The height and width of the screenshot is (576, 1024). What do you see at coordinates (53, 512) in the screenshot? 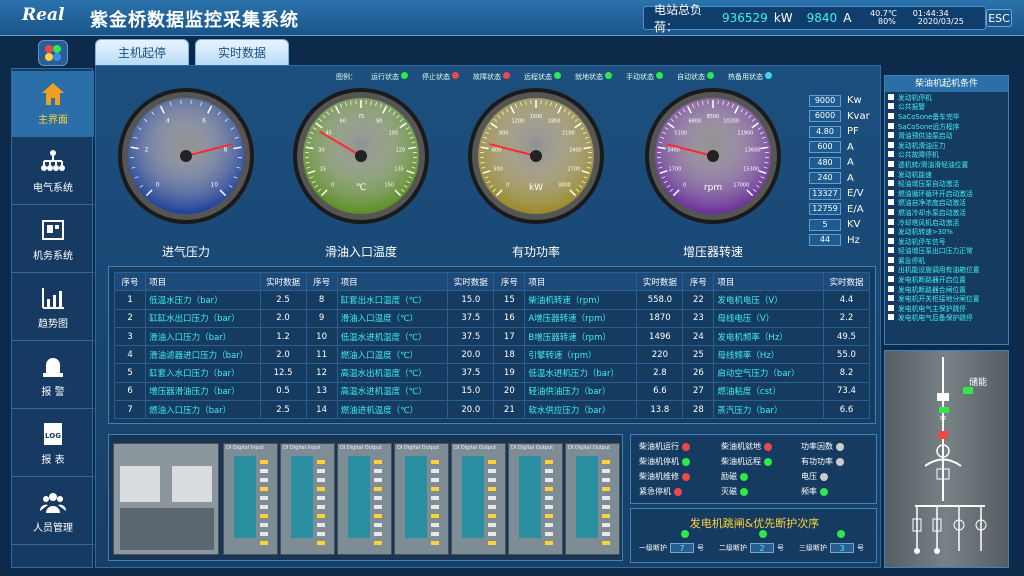
I see `sidebar-item-7: 人员管理` at bounding box center [53, 512].